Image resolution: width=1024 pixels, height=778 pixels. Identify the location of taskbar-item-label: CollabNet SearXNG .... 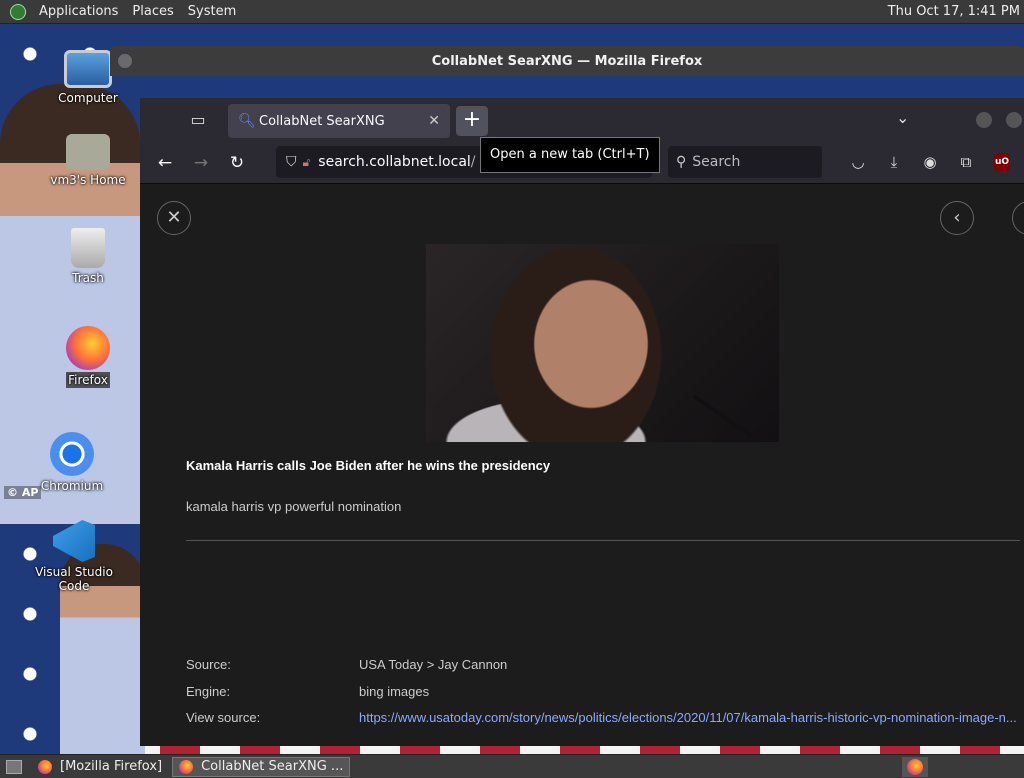
(272, 766).